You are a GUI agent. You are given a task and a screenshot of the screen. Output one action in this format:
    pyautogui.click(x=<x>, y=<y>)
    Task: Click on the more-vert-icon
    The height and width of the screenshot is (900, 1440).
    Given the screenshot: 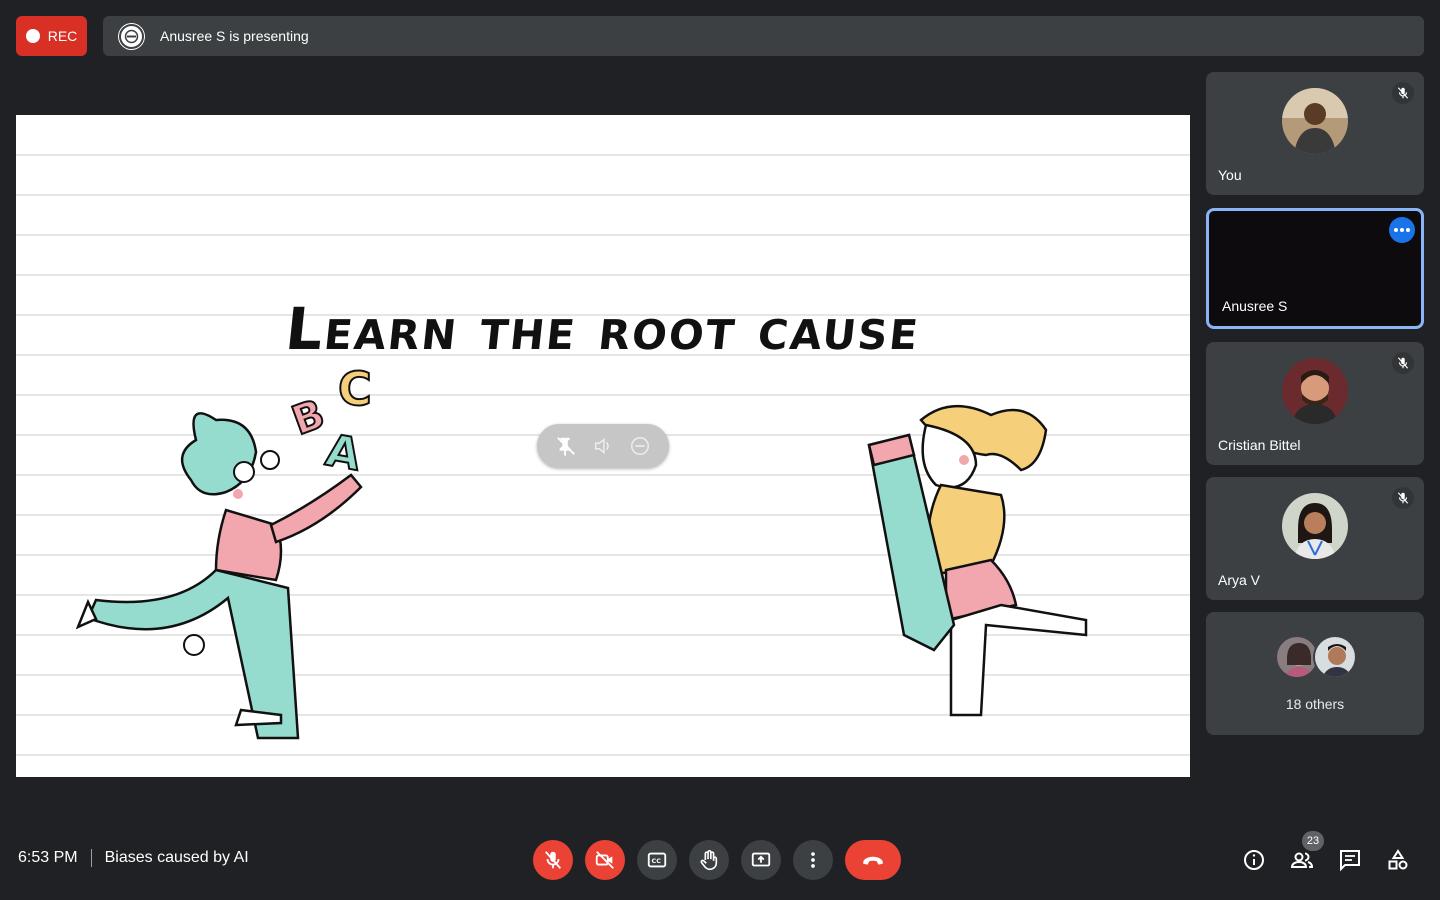 What is the action you would take?
    pyautogui.click(x=813, y=860)
    